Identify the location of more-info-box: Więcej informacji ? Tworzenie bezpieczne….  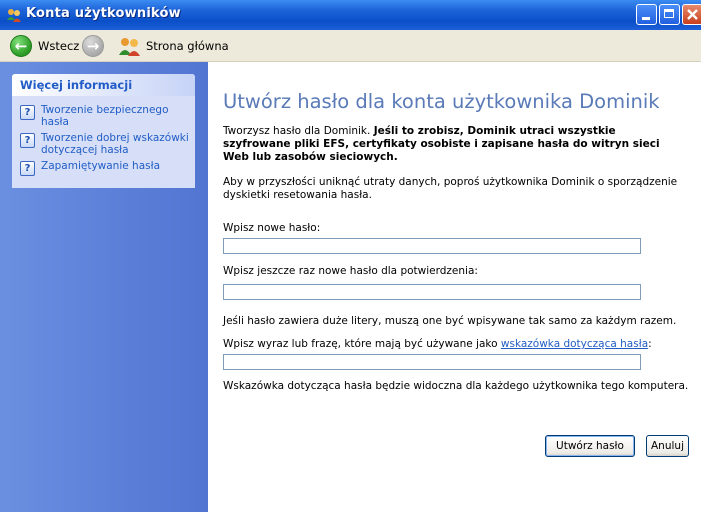
(103, 131).